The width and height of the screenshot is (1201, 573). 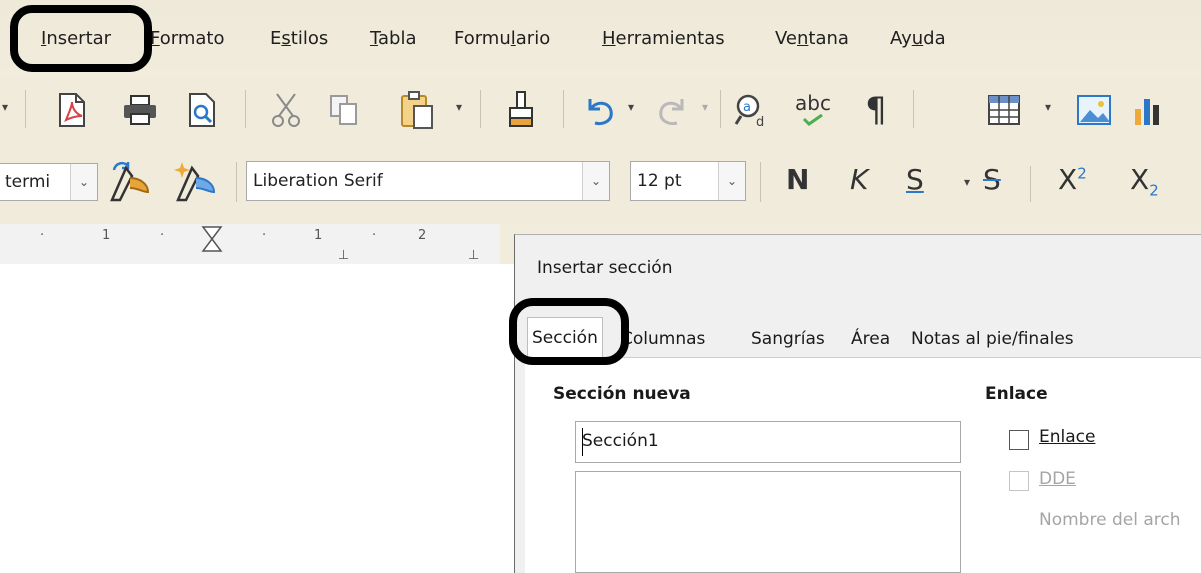 I want to click on cut-icon, so click(x=286, y=110).